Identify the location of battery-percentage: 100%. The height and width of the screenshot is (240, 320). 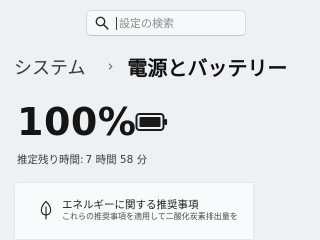
(77, 122).